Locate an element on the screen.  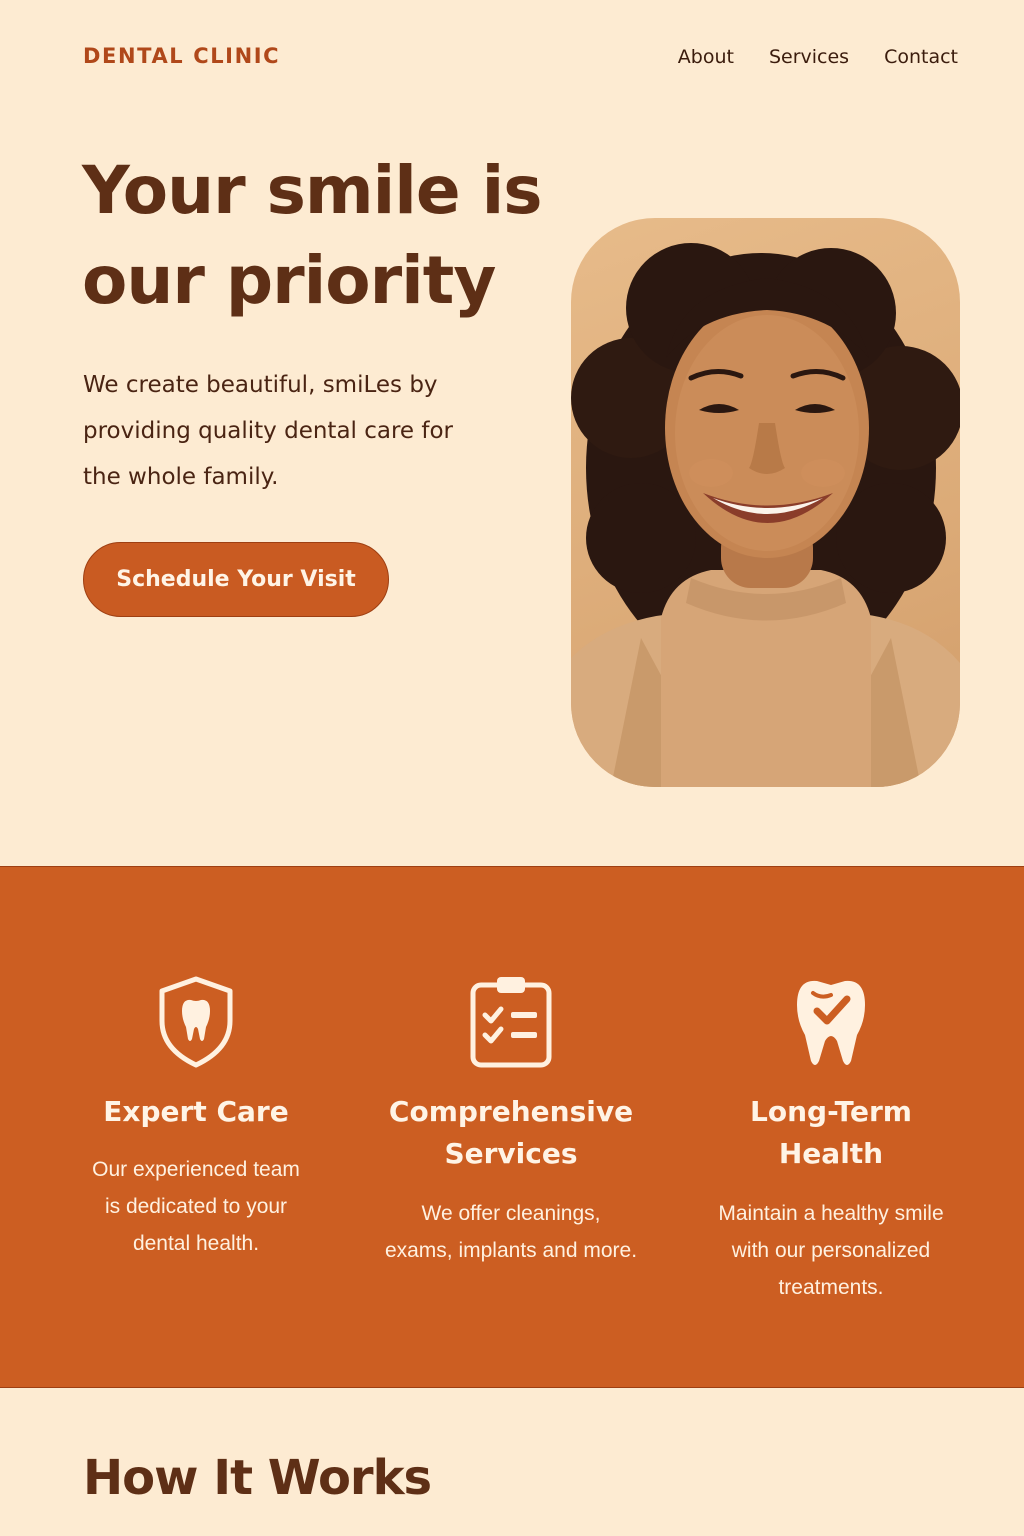
nav-link-contact: Contact is located at coordinates (921, 57).